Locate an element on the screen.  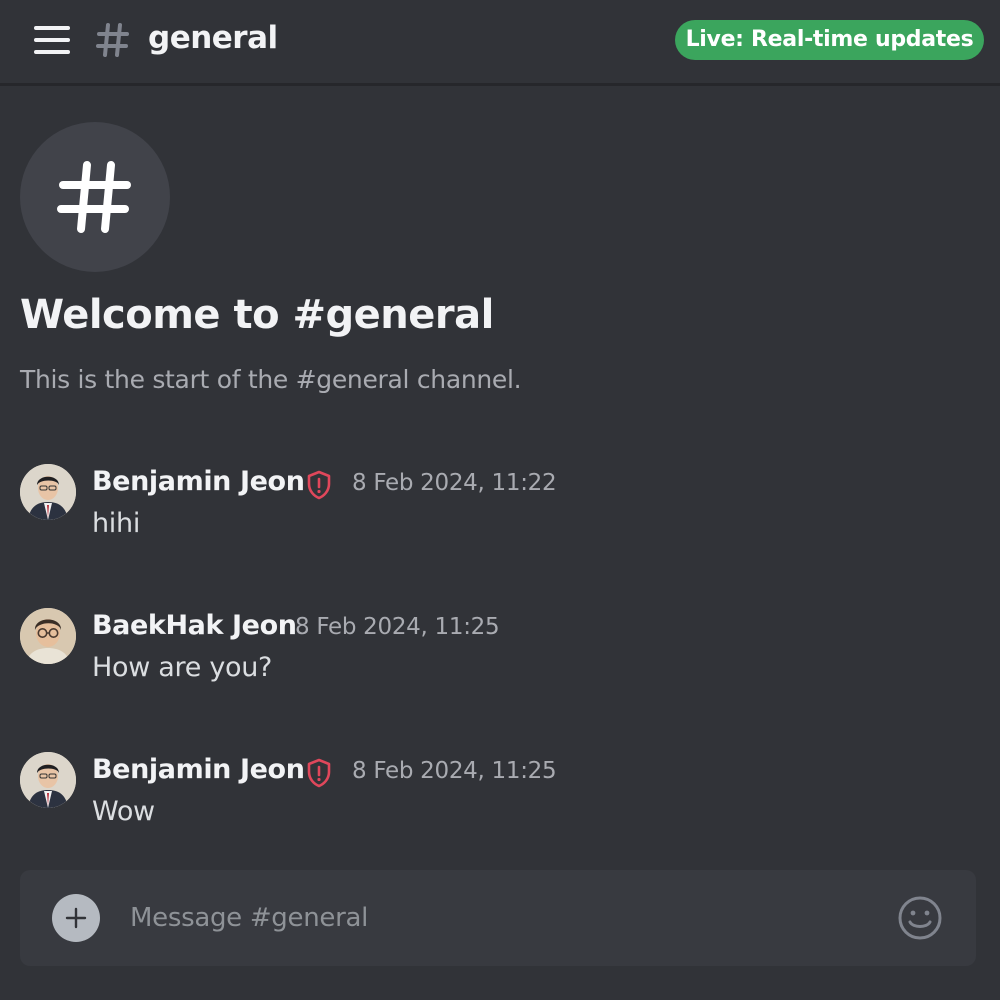
channel-hash-icon is located at coordinates (113, 42).